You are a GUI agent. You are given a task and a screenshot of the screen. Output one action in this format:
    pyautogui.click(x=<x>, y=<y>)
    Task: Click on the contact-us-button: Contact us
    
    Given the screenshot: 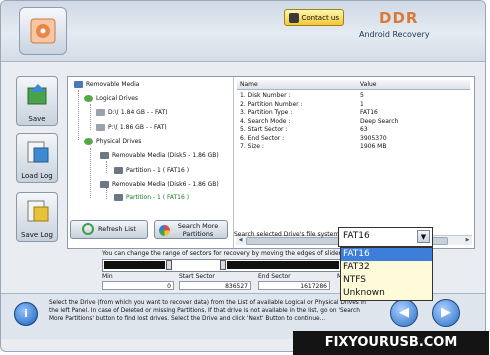 What is the action you would take?
    pyautogui.click(x=314, y=17)
    